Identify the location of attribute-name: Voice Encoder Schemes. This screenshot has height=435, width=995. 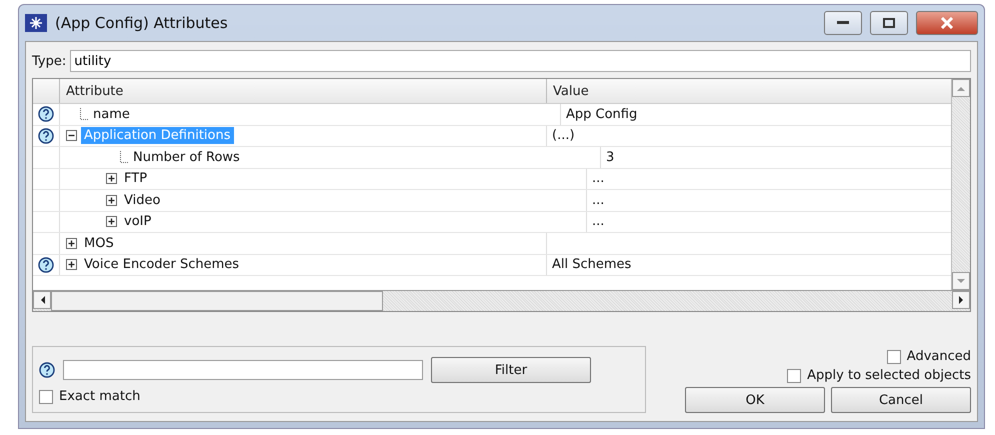
(161, 265).